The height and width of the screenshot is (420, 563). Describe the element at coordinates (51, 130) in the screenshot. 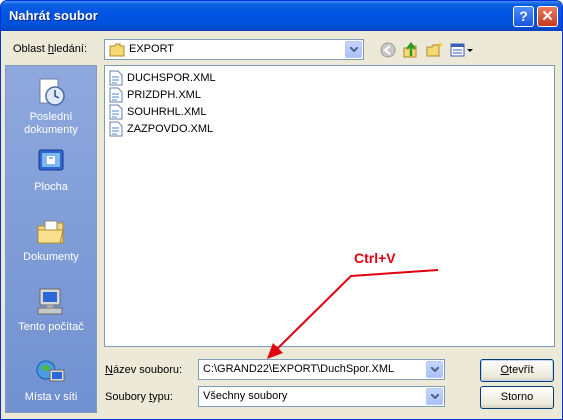

I see `place-label: dokumenty` at that location.